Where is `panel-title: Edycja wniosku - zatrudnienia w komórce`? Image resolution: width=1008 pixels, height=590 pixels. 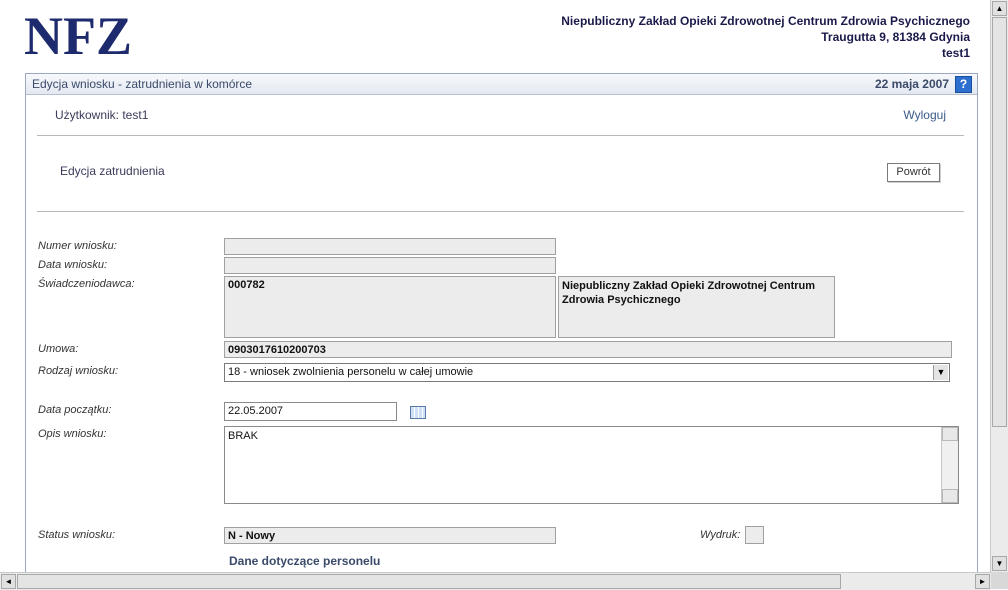 panel-title: Edycja wniosku - zatrudnienia w komórce is located at coordinates (142, 84).